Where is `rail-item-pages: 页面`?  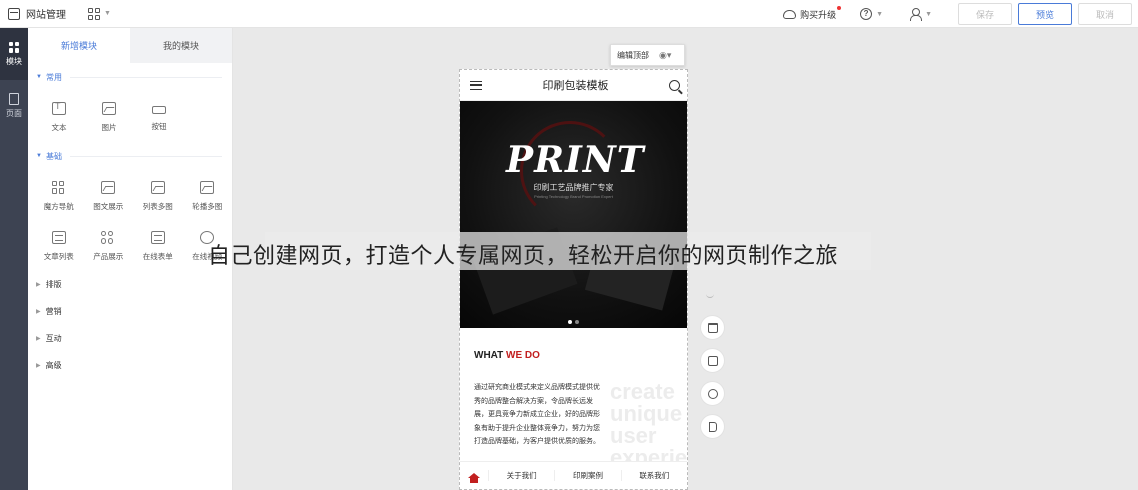
rail-item-pages: 页面 is located at coordinates (14, 106).